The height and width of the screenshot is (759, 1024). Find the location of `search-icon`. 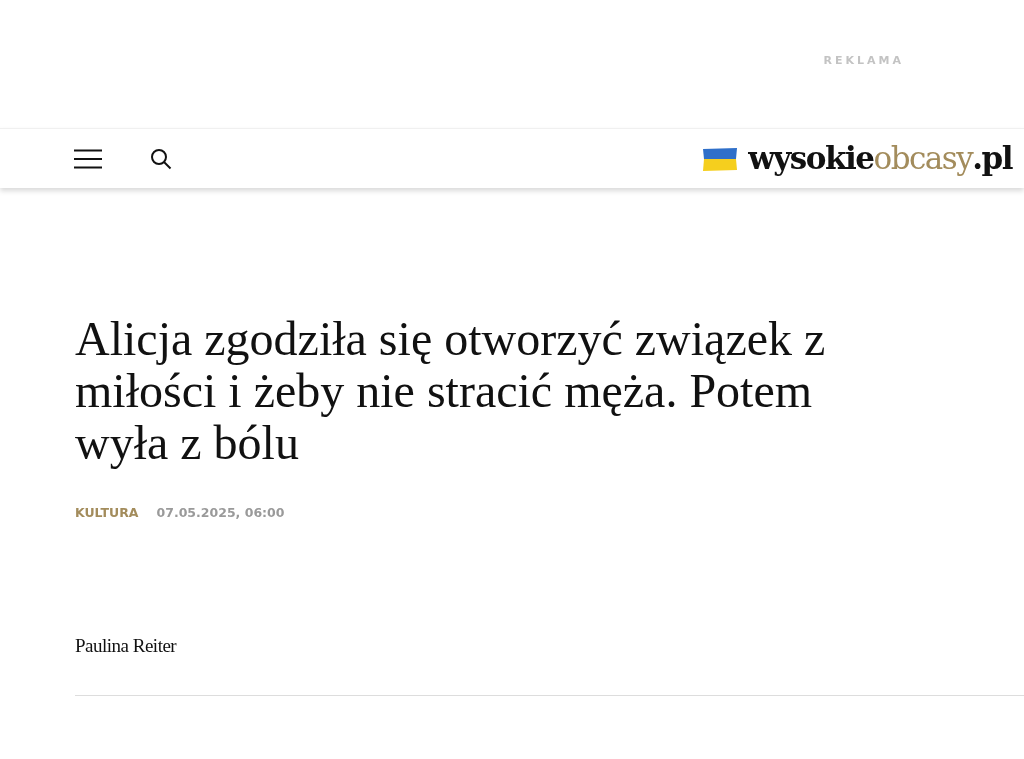

search-icon is located at coordinates (161, 158).